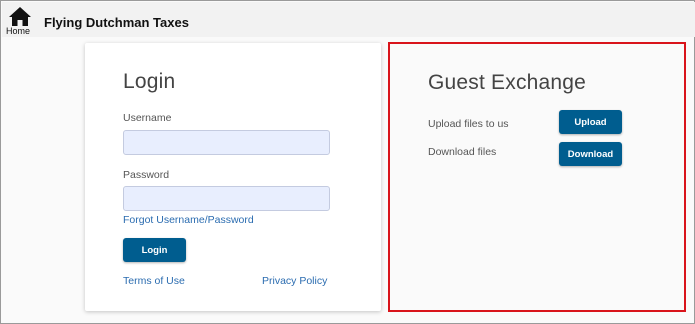 The height and width of the screenshot is (324, 695). I want to click on username-label: Username, so click(147, 118).